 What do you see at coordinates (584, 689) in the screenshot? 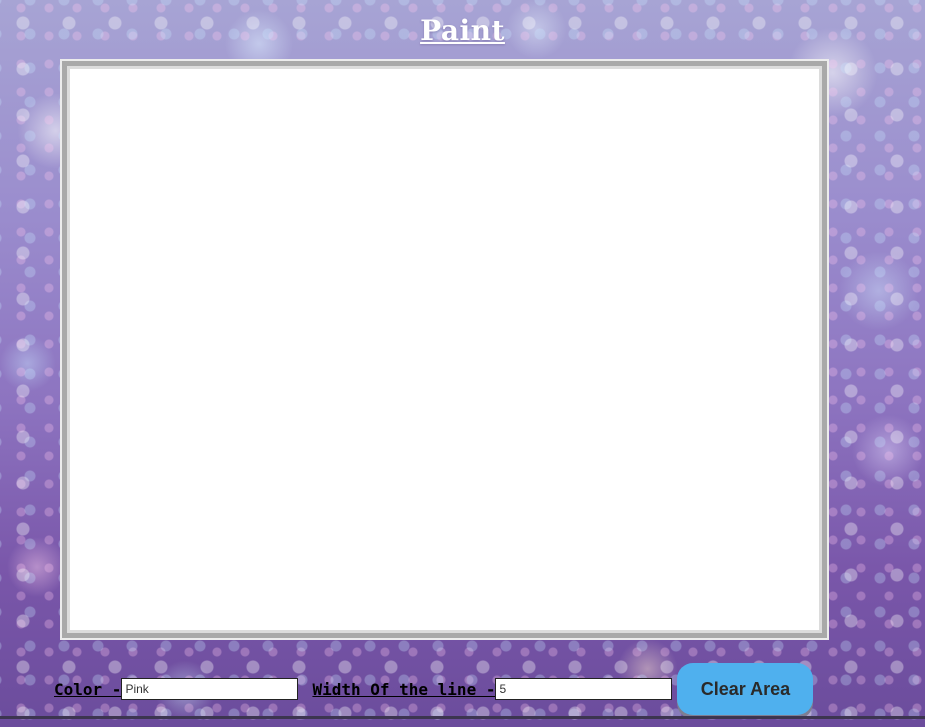
I see `line-width-input` at bounding box center [584, 689].